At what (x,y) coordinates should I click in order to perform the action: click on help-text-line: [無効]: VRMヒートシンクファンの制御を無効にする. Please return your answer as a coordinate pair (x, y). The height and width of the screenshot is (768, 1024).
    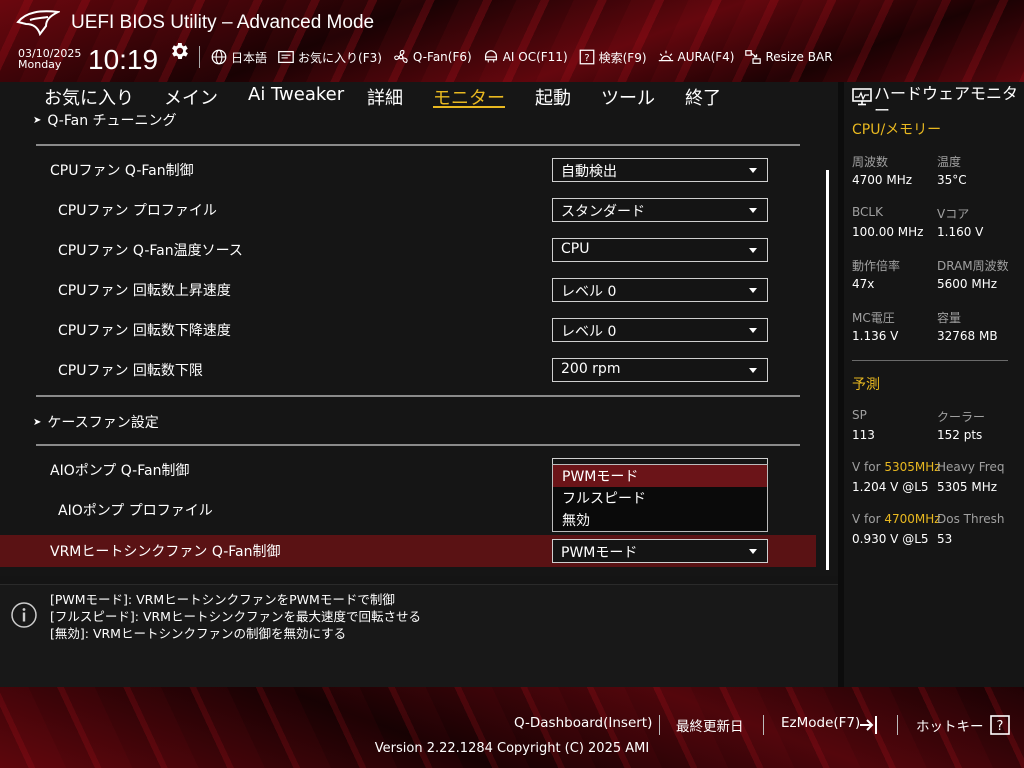
    Looking at the image, I should click on (198, 633).